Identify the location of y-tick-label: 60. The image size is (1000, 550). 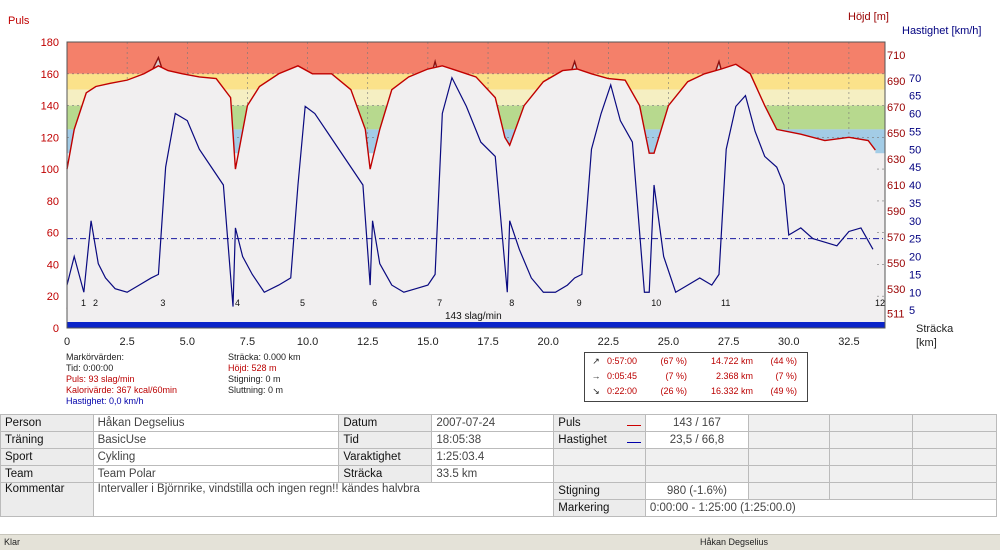
(53, 234).